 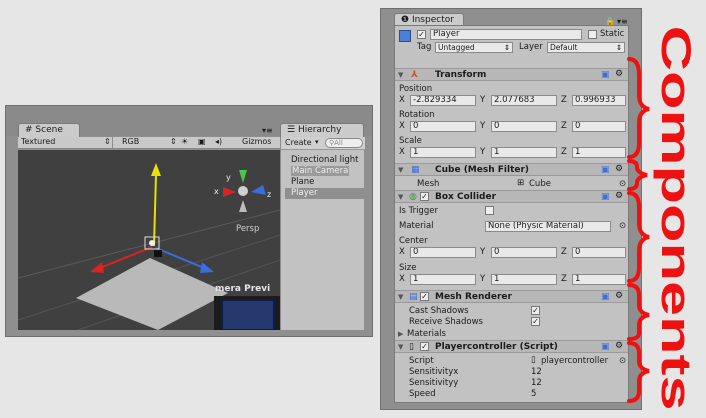 I want to click on scale-y-field: 1, so click(x=524, y=152).